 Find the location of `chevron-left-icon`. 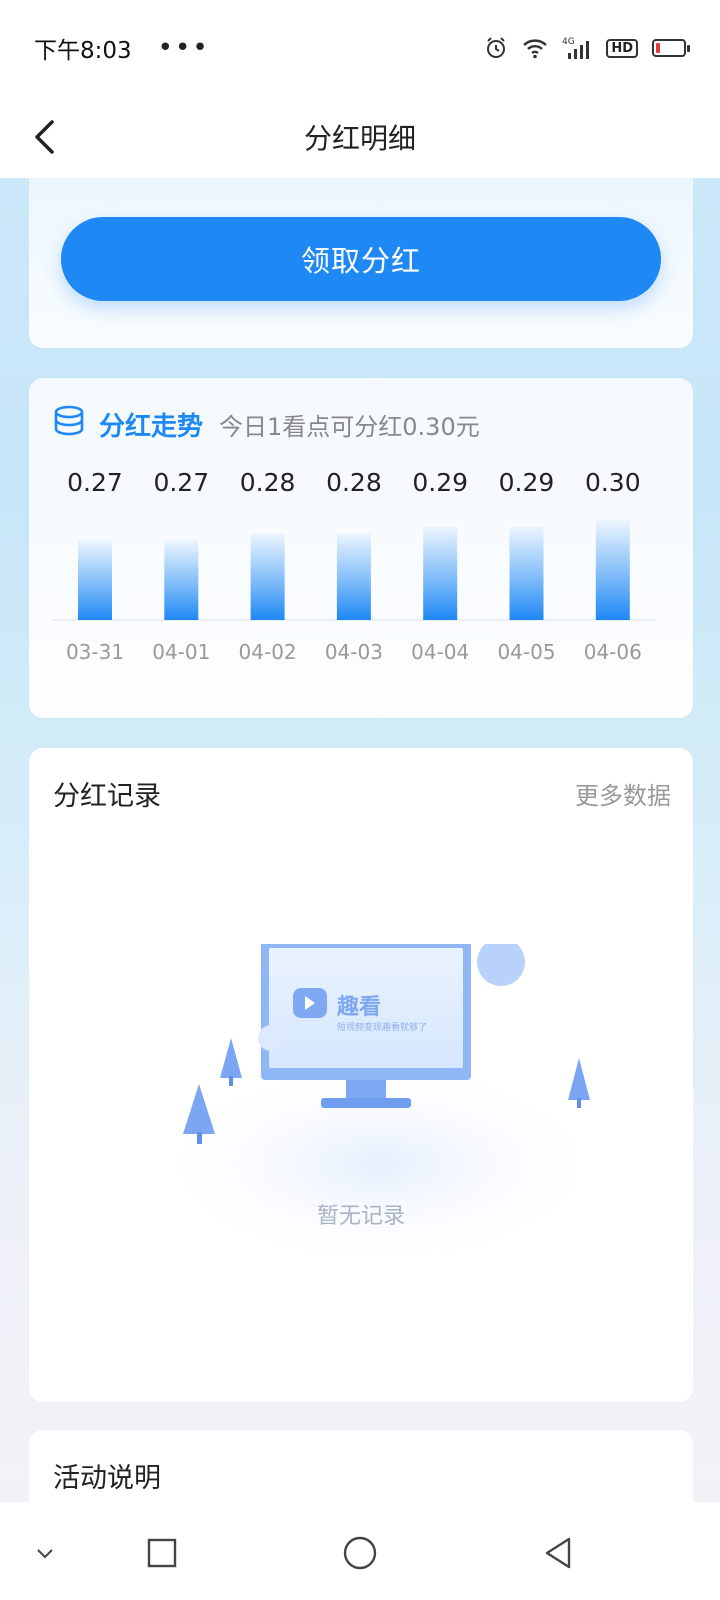

chevron-left-icon is located at coordinates (44, 137).